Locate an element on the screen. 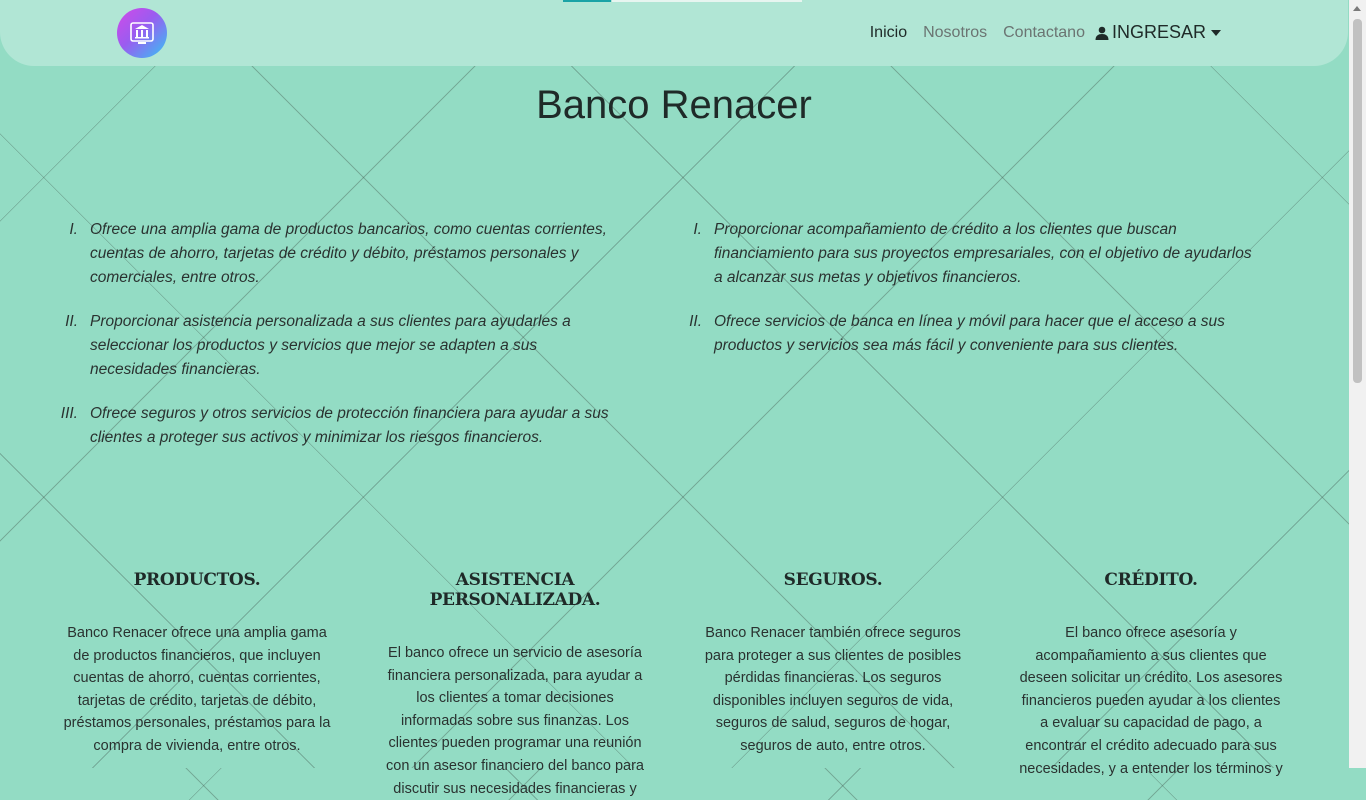  chevron-down-icon is located at coordinates (1216, 32).